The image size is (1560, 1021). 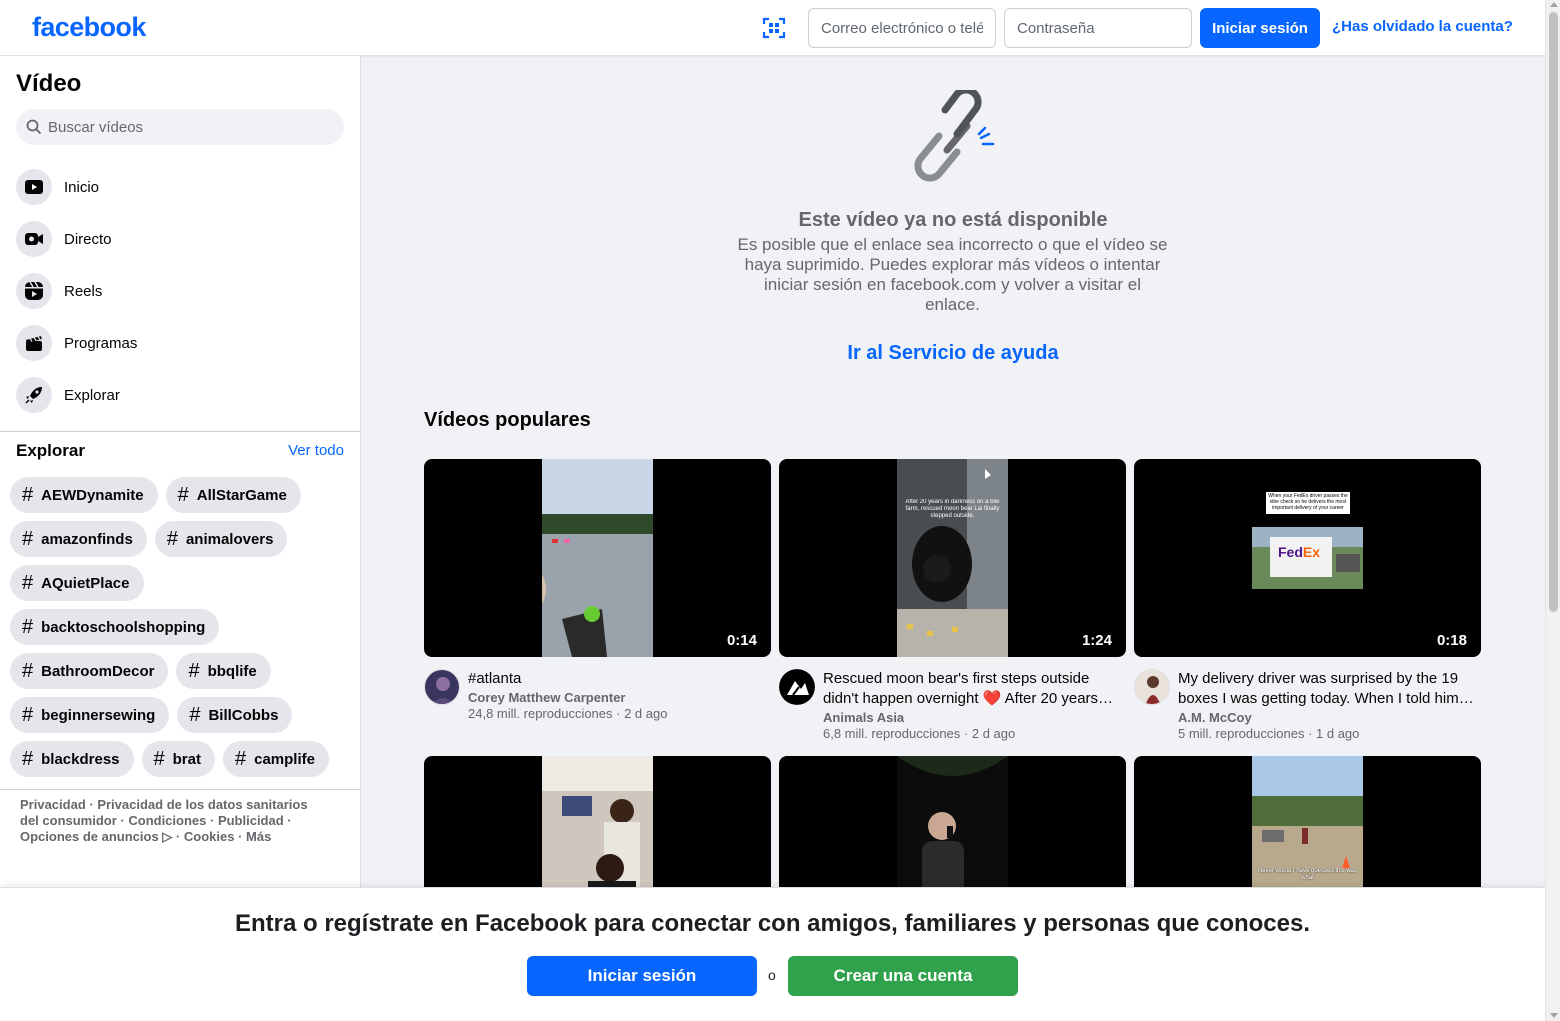 I want to click on hashtag-chip: # AEWDynamite, so click(x=84, y=495).